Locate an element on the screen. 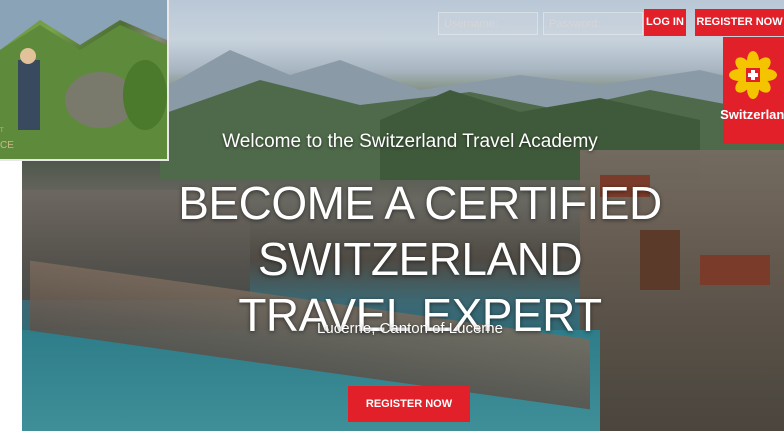  top-bar: LOG IN REGISTER NOW is located at coordinates (476, 20).